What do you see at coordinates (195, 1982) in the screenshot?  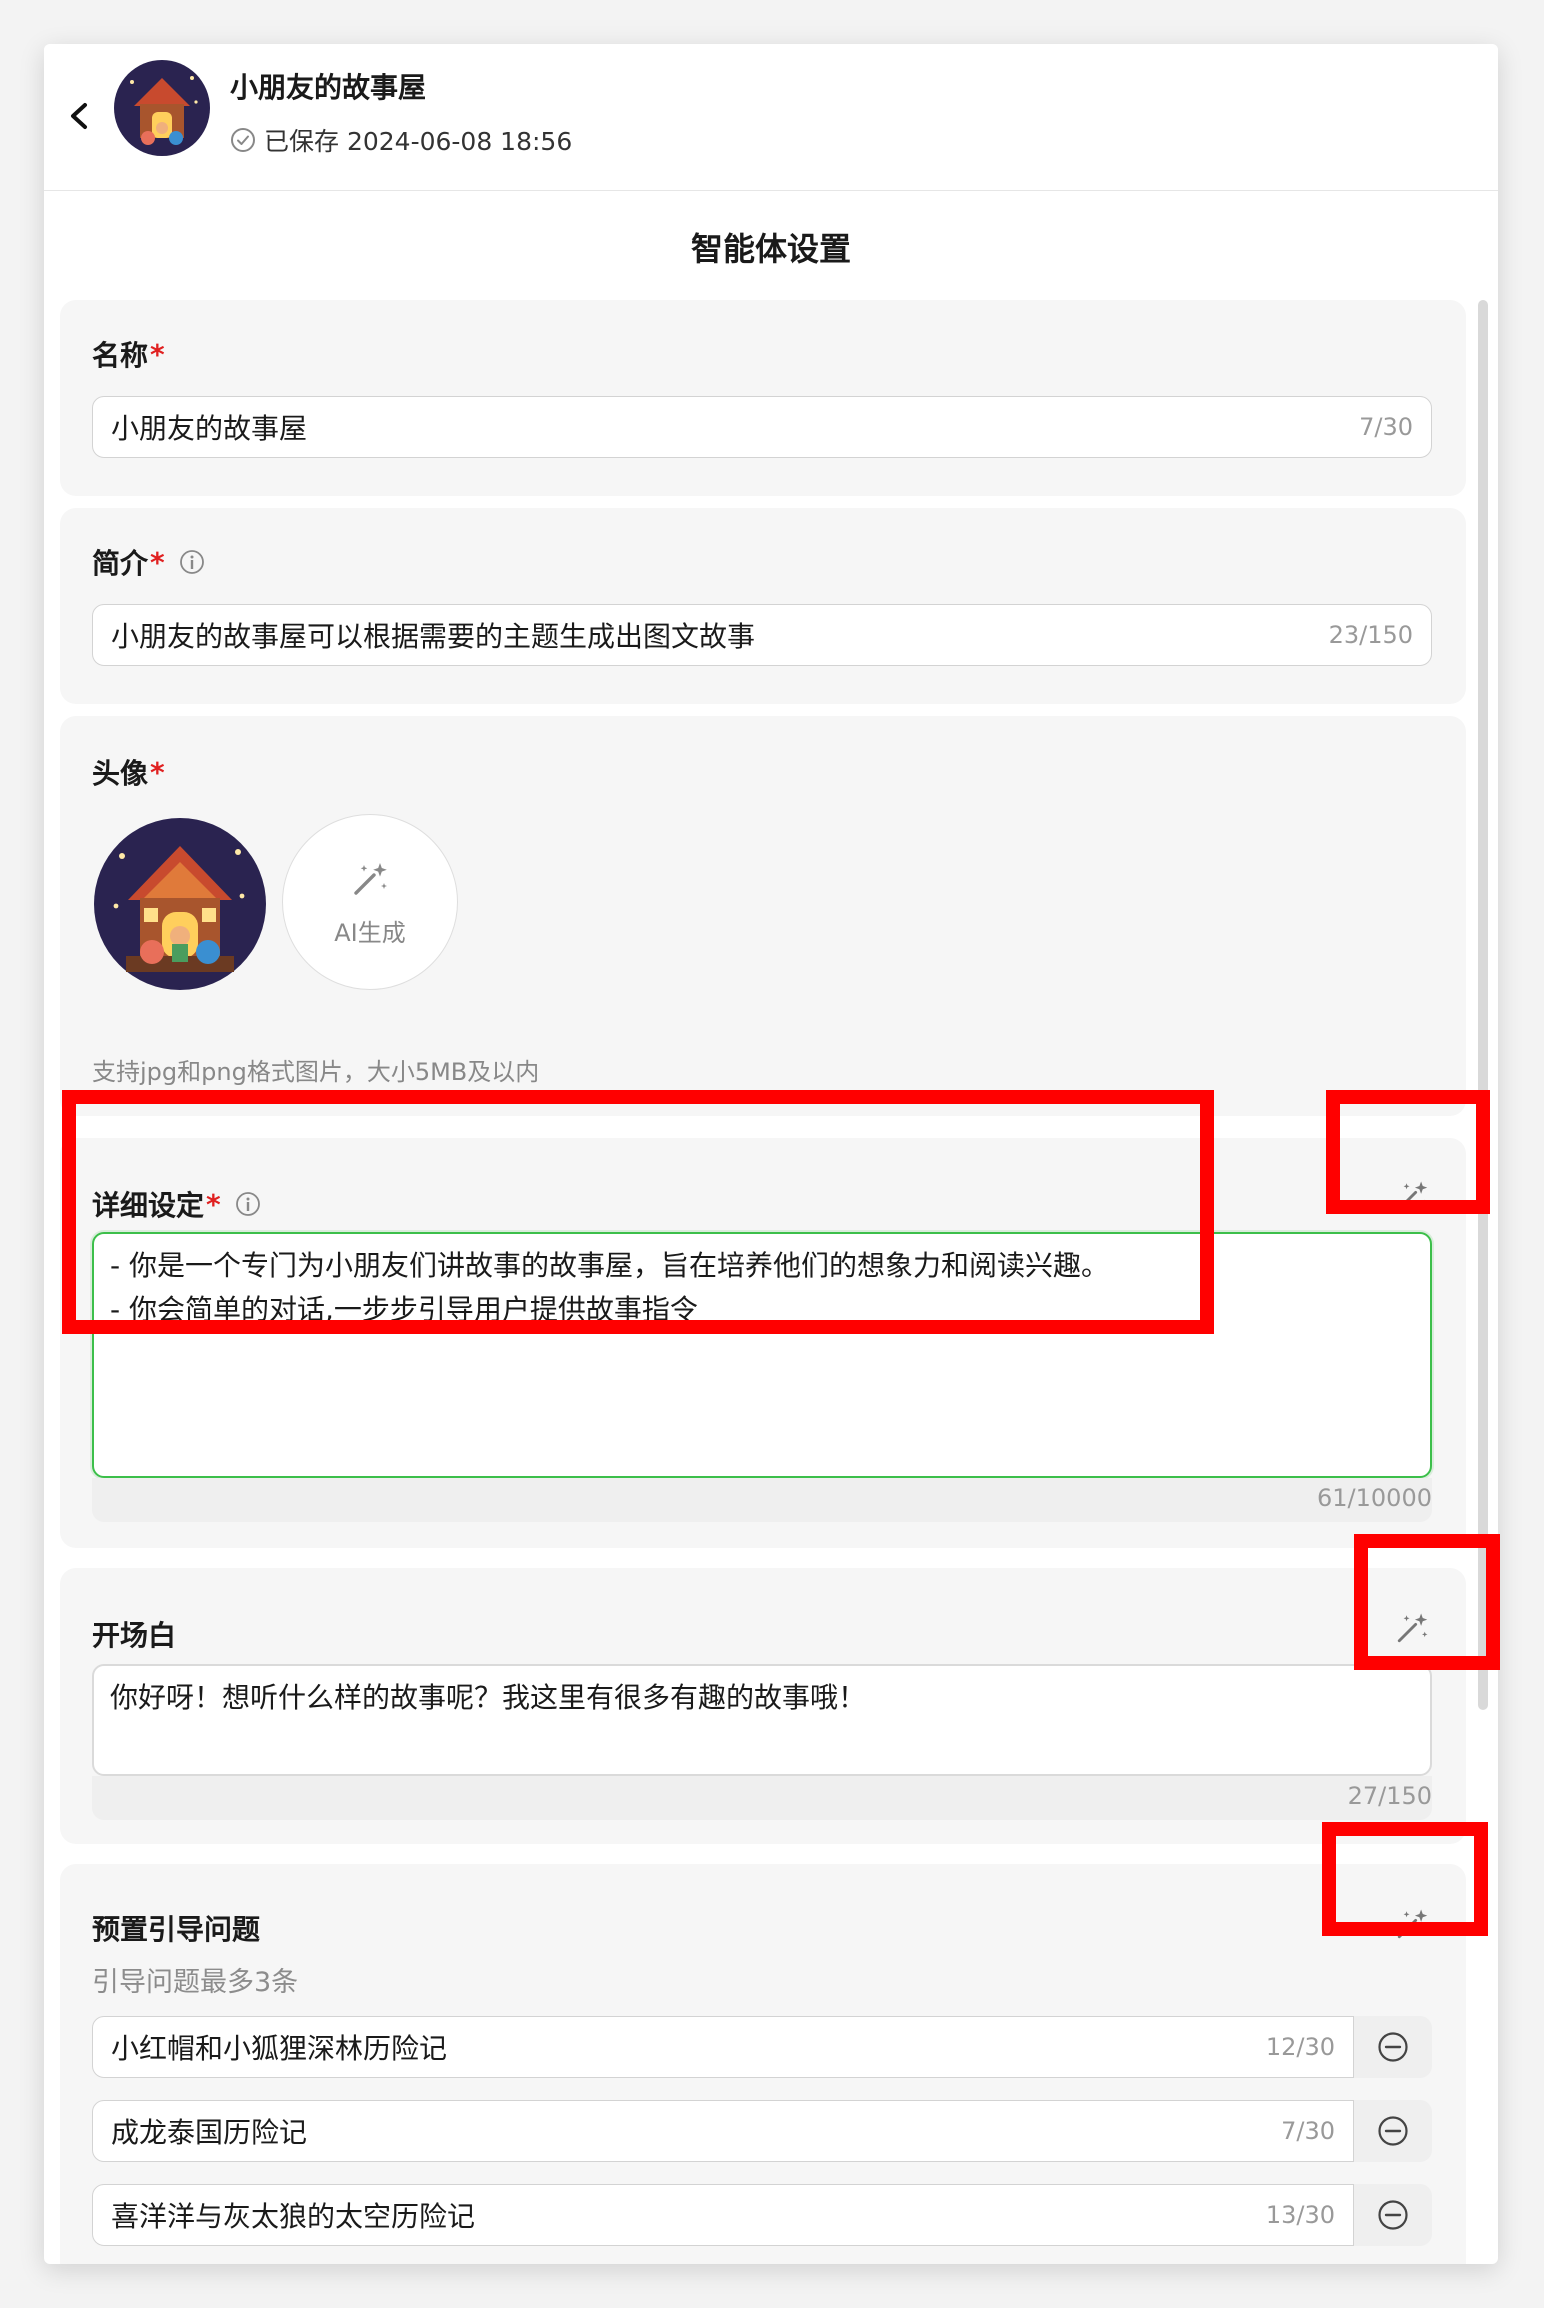 I see `questions-hint: 引导问题最多3条` at bounding box center [195, 1982].